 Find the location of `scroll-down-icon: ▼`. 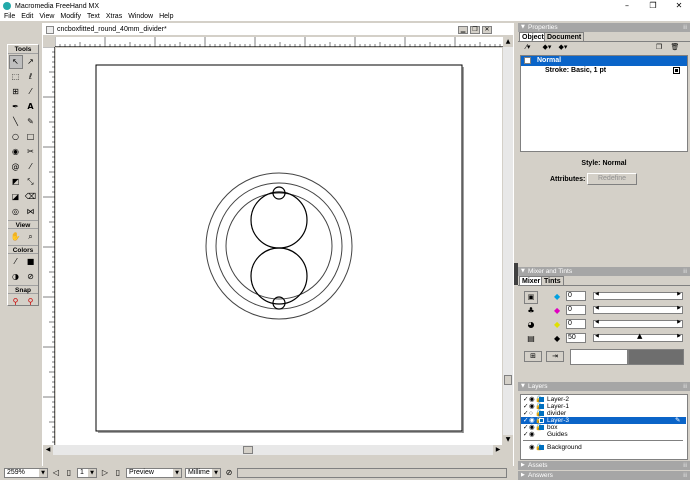

scroll-down-icon: ▼ is located at coordinates (508, 440).